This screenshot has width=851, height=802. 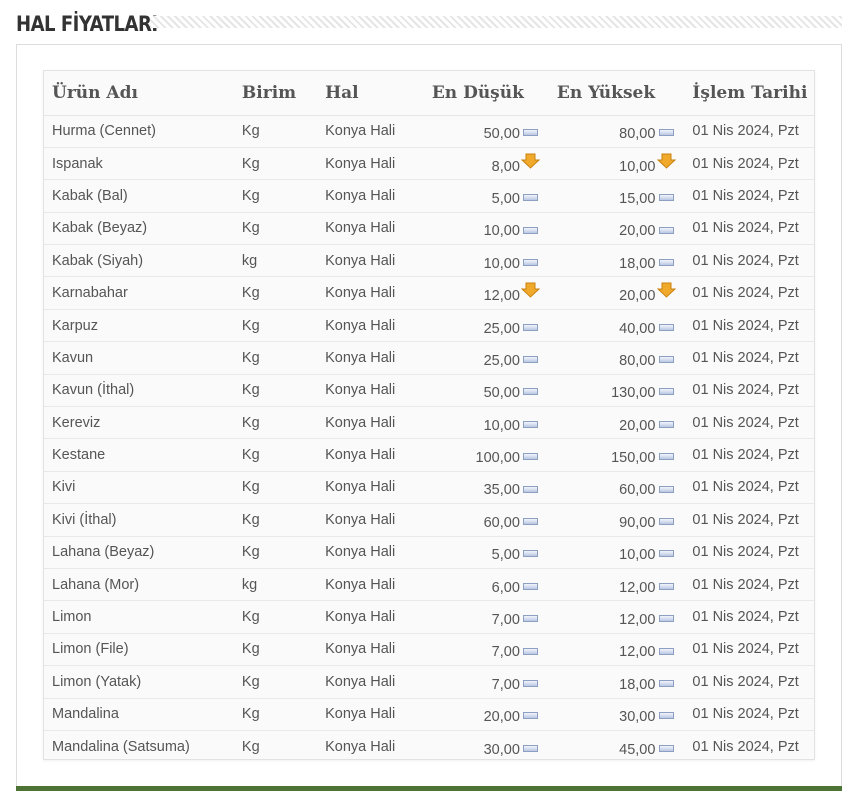 I want to click on product-name-cell: Kavun, so click(x=73, y=357).